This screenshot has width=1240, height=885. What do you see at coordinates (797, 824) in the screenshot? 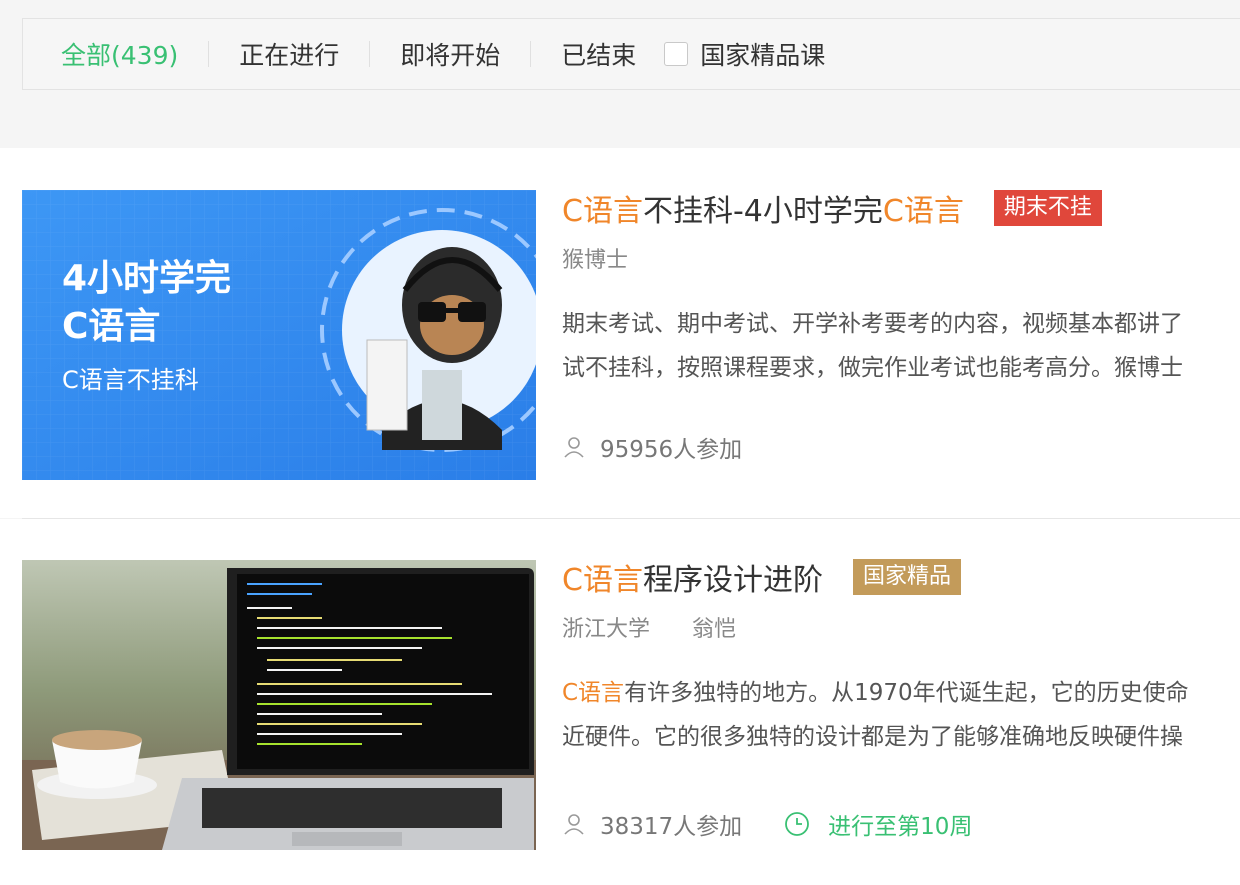
I see `clock-icon` at bounding box center [797, 824].